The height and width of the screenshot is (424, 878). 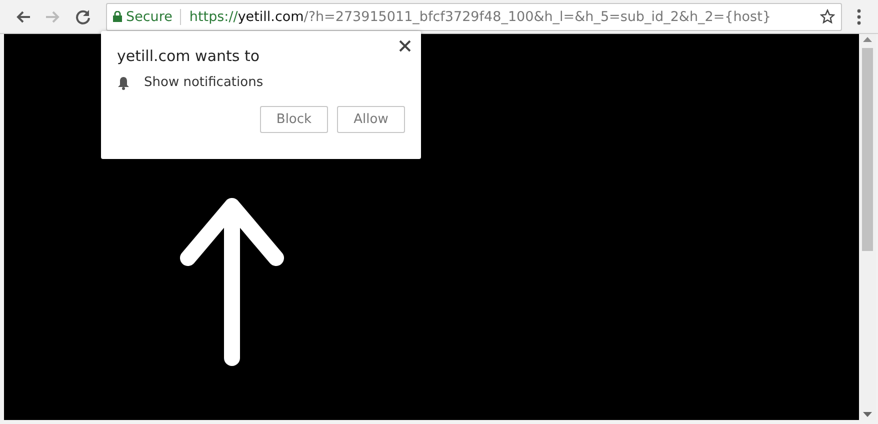 I want to click on star-icon, so click(x=827, y=16).